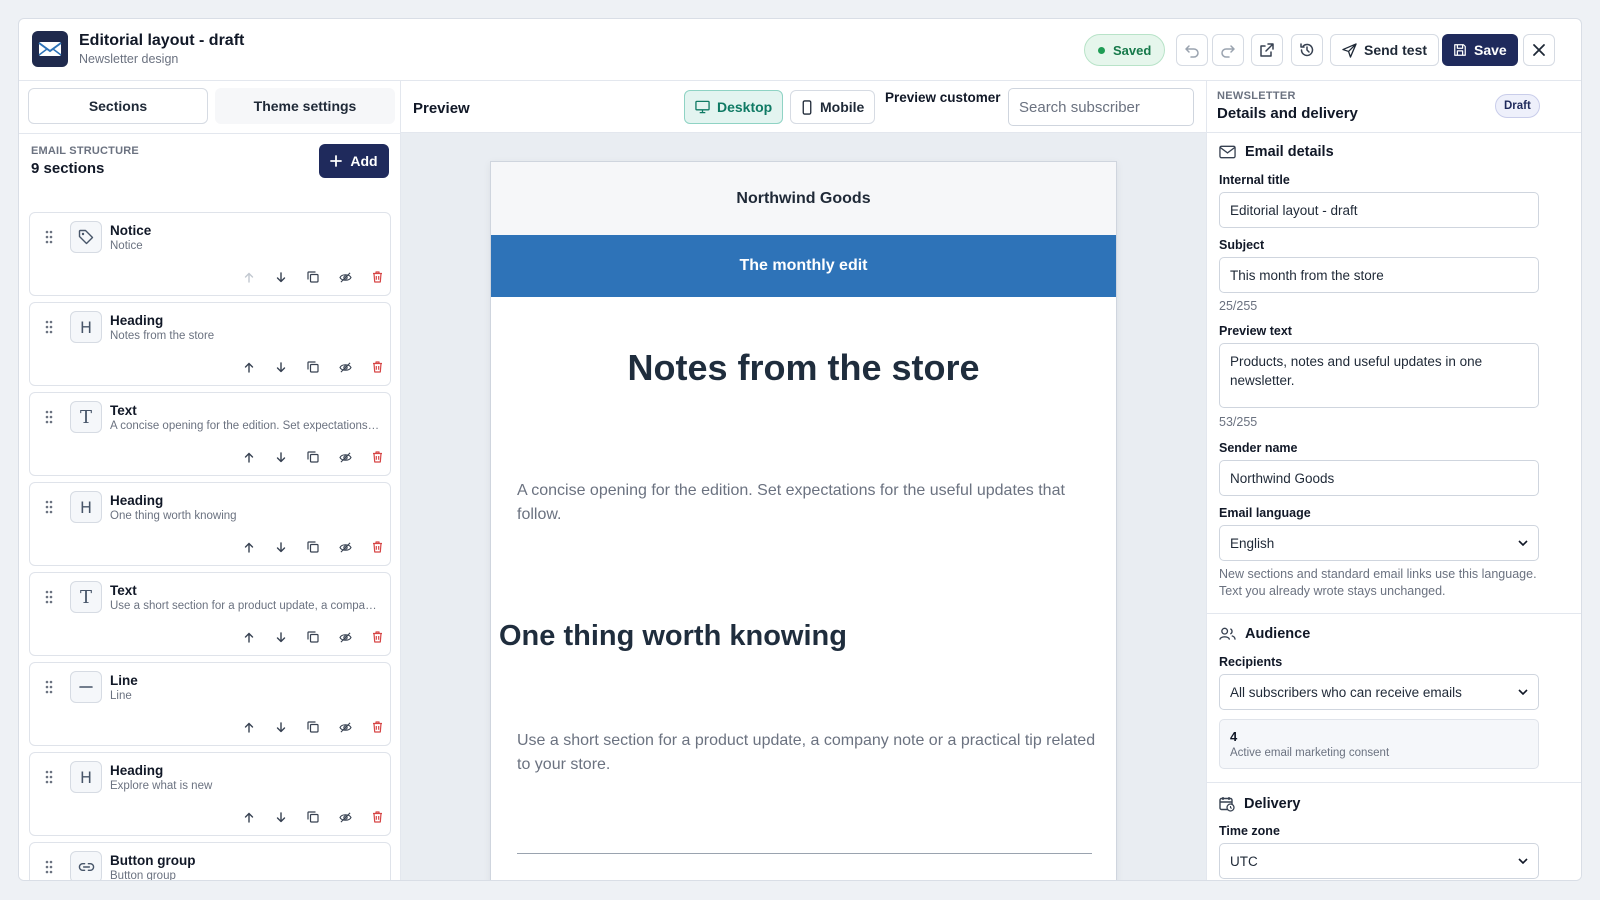 The width and height of the screenshot is (1600, 900). What do you see at coordinates (1132, 50) in the screenshot?
I see `saved-label: Saved` at bounding box center [1132, 50].